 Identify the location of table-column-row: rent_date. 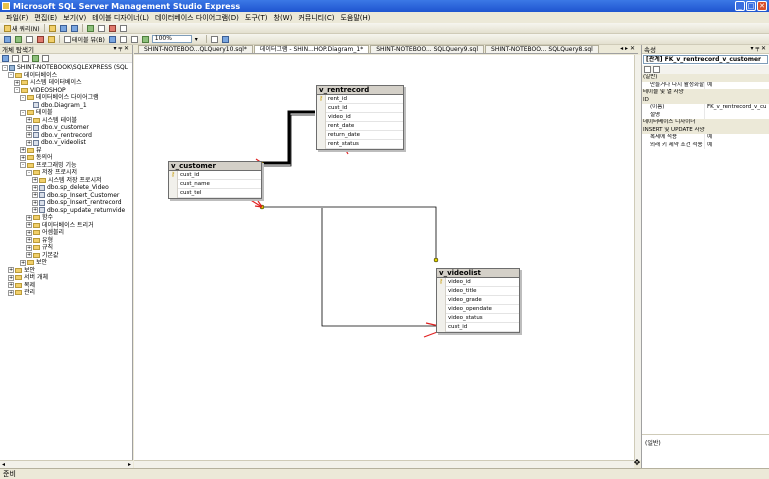
(360, 126).